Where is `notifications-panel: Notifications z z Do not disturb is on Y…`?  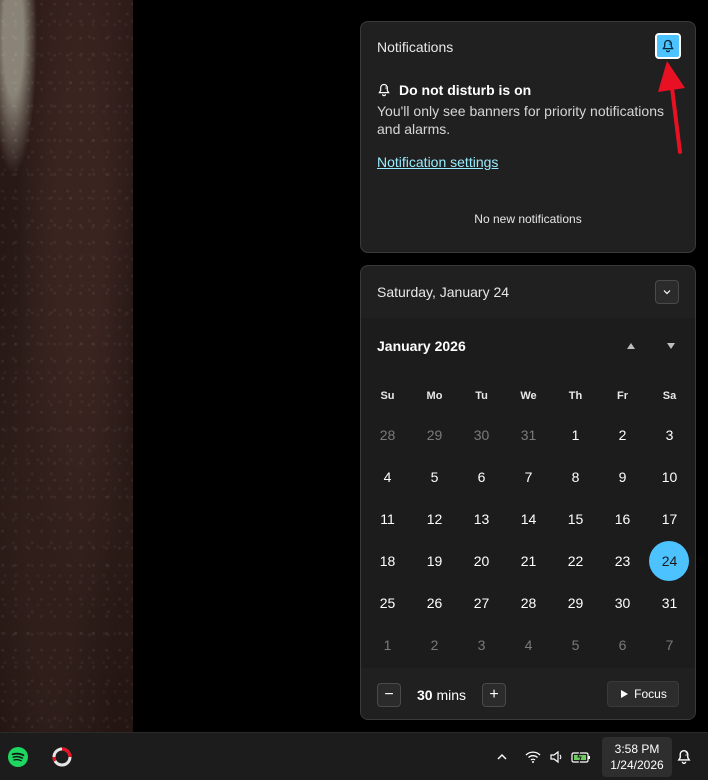 notifications-panel: Notifications z z Do not disturb is on Y… is located at coordinates (528, 137).